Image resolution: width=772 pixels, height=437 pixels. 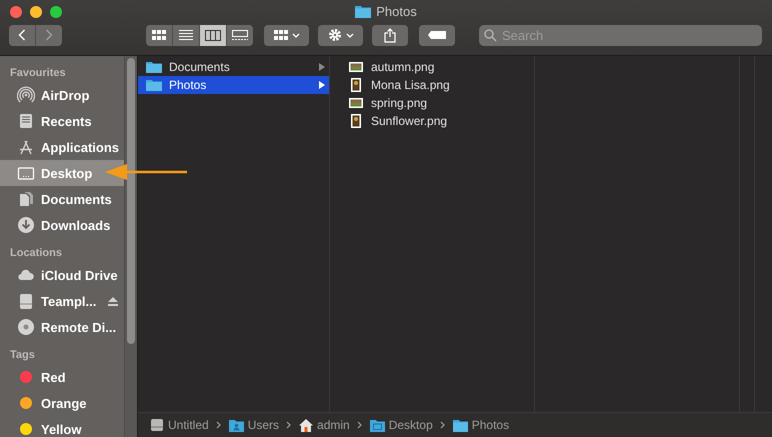 I want to click on close-button, so click(x=16, y=12).